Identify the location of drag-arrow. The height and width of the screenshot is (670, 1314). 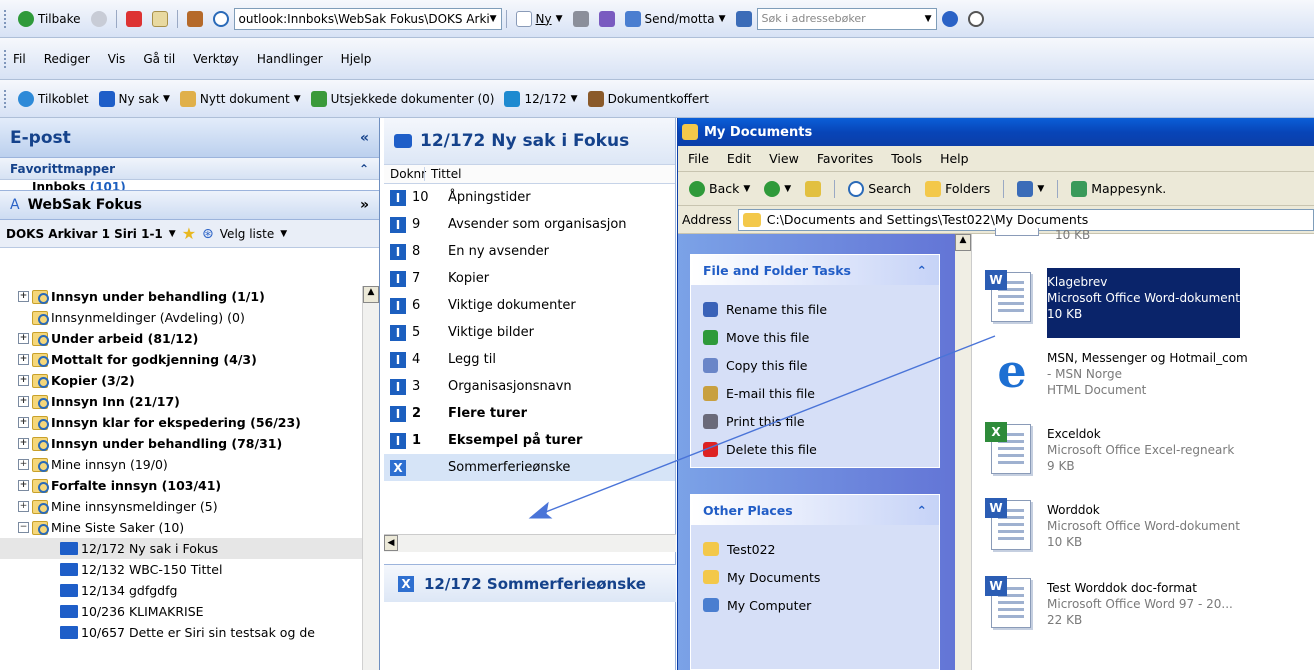
(762, 427).